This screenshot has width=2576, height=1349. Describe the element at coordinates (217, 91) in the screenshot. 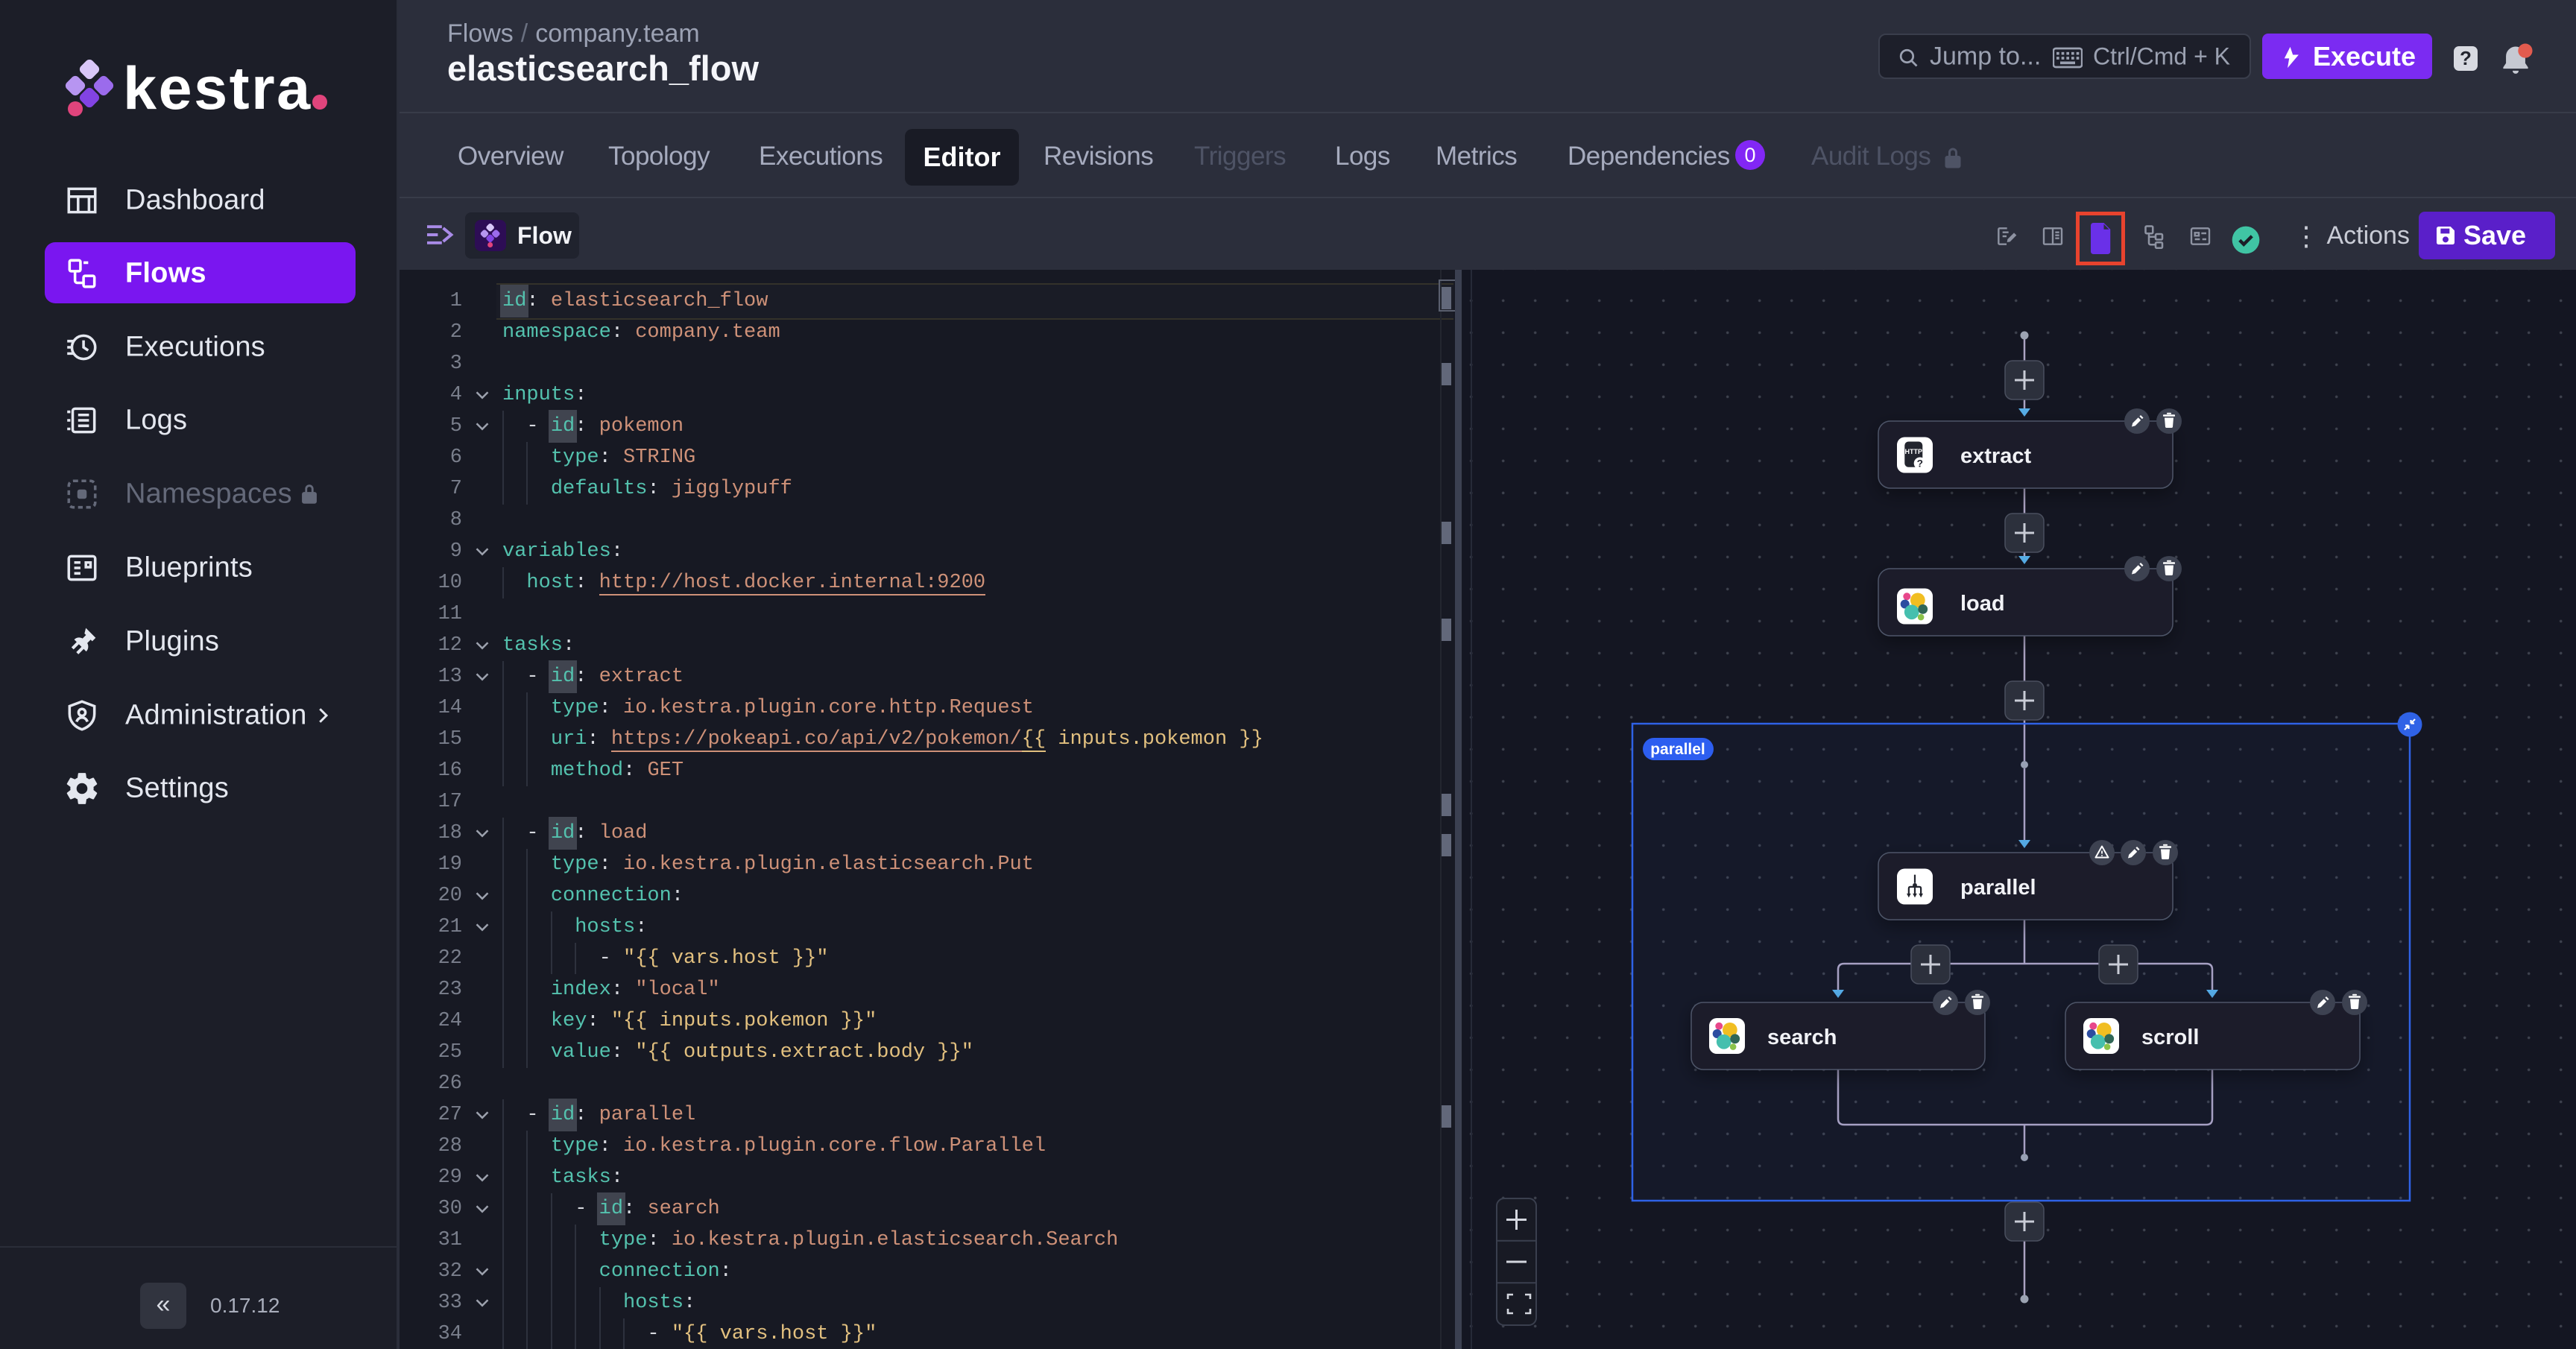

I see `svg-text: kestra` at that location.